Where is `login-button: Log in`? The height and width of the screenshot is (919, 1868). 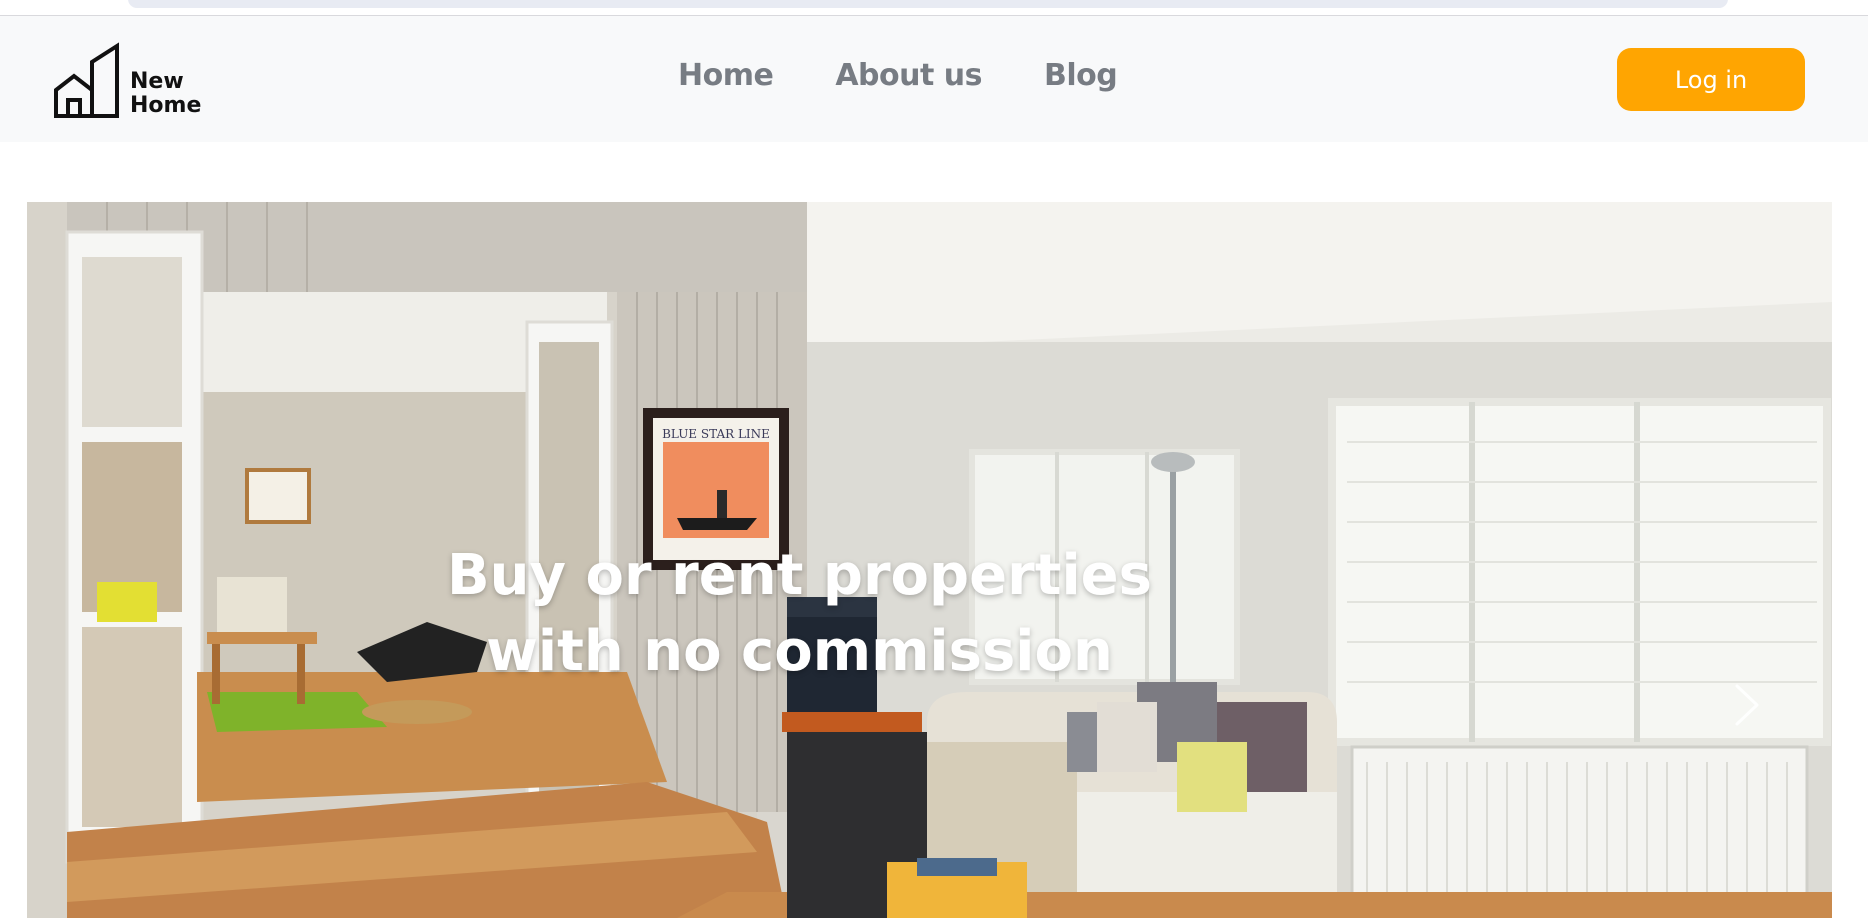 login-button: Log in is located at coordinates (1711, 79).